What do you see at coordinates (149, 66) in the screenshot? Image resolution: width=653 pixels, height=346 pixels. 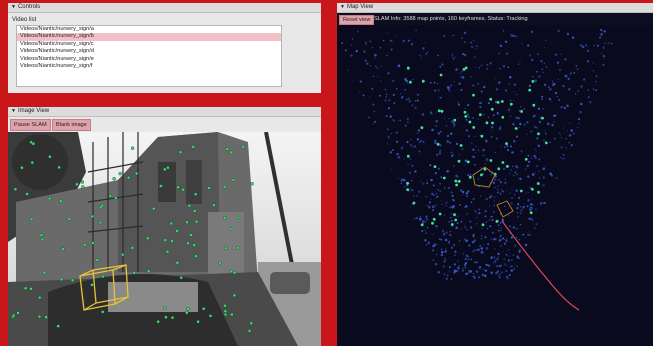 I see `video-list-item: Videos/Niantic/nursery_sign/f` at bounding box center [149, 66].